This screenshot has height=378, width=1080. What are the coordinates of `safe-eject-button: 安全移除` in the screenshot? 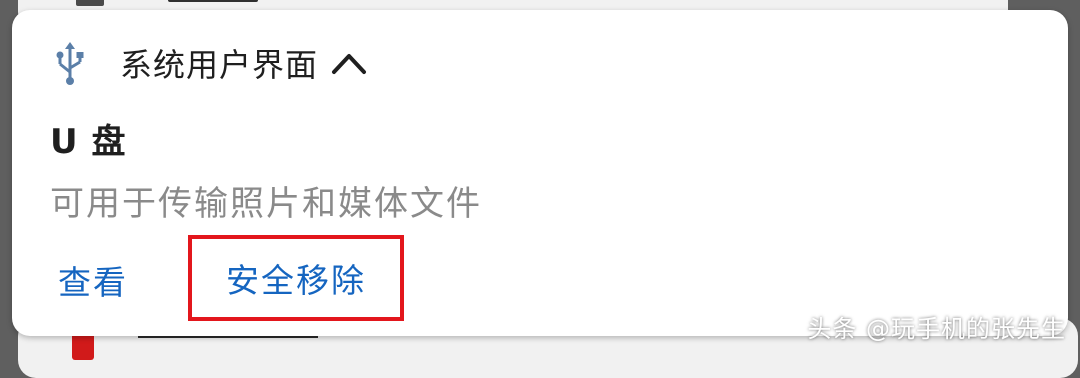 It's located at (296, 278).